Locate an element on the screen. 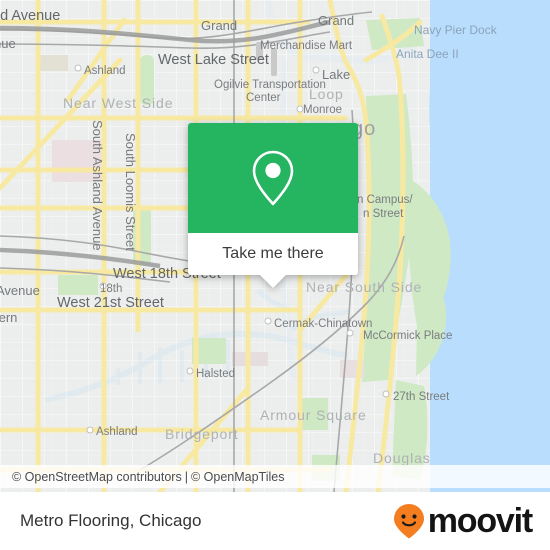 The height and width of the screenshot is (550, 550). popup-header is located at coordinates (273, 178).